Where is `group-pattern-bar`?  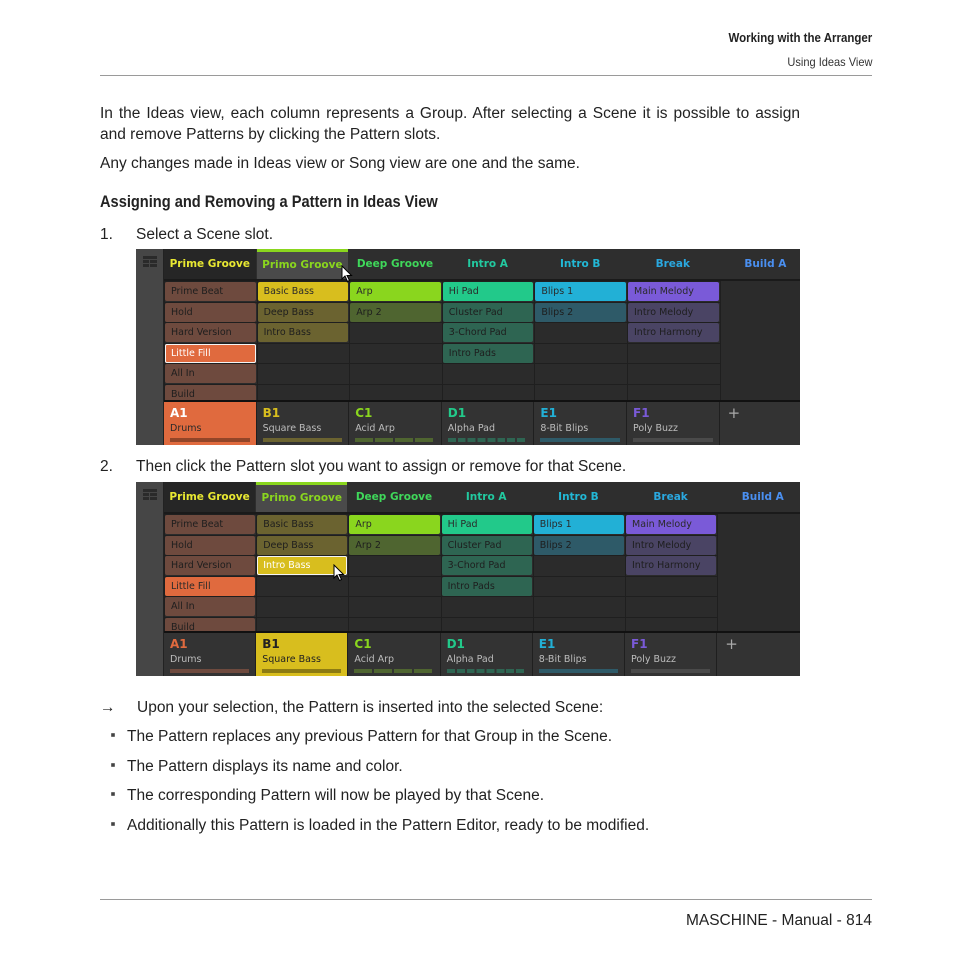 group-pattern-bar is located at coordinates (210, 440).